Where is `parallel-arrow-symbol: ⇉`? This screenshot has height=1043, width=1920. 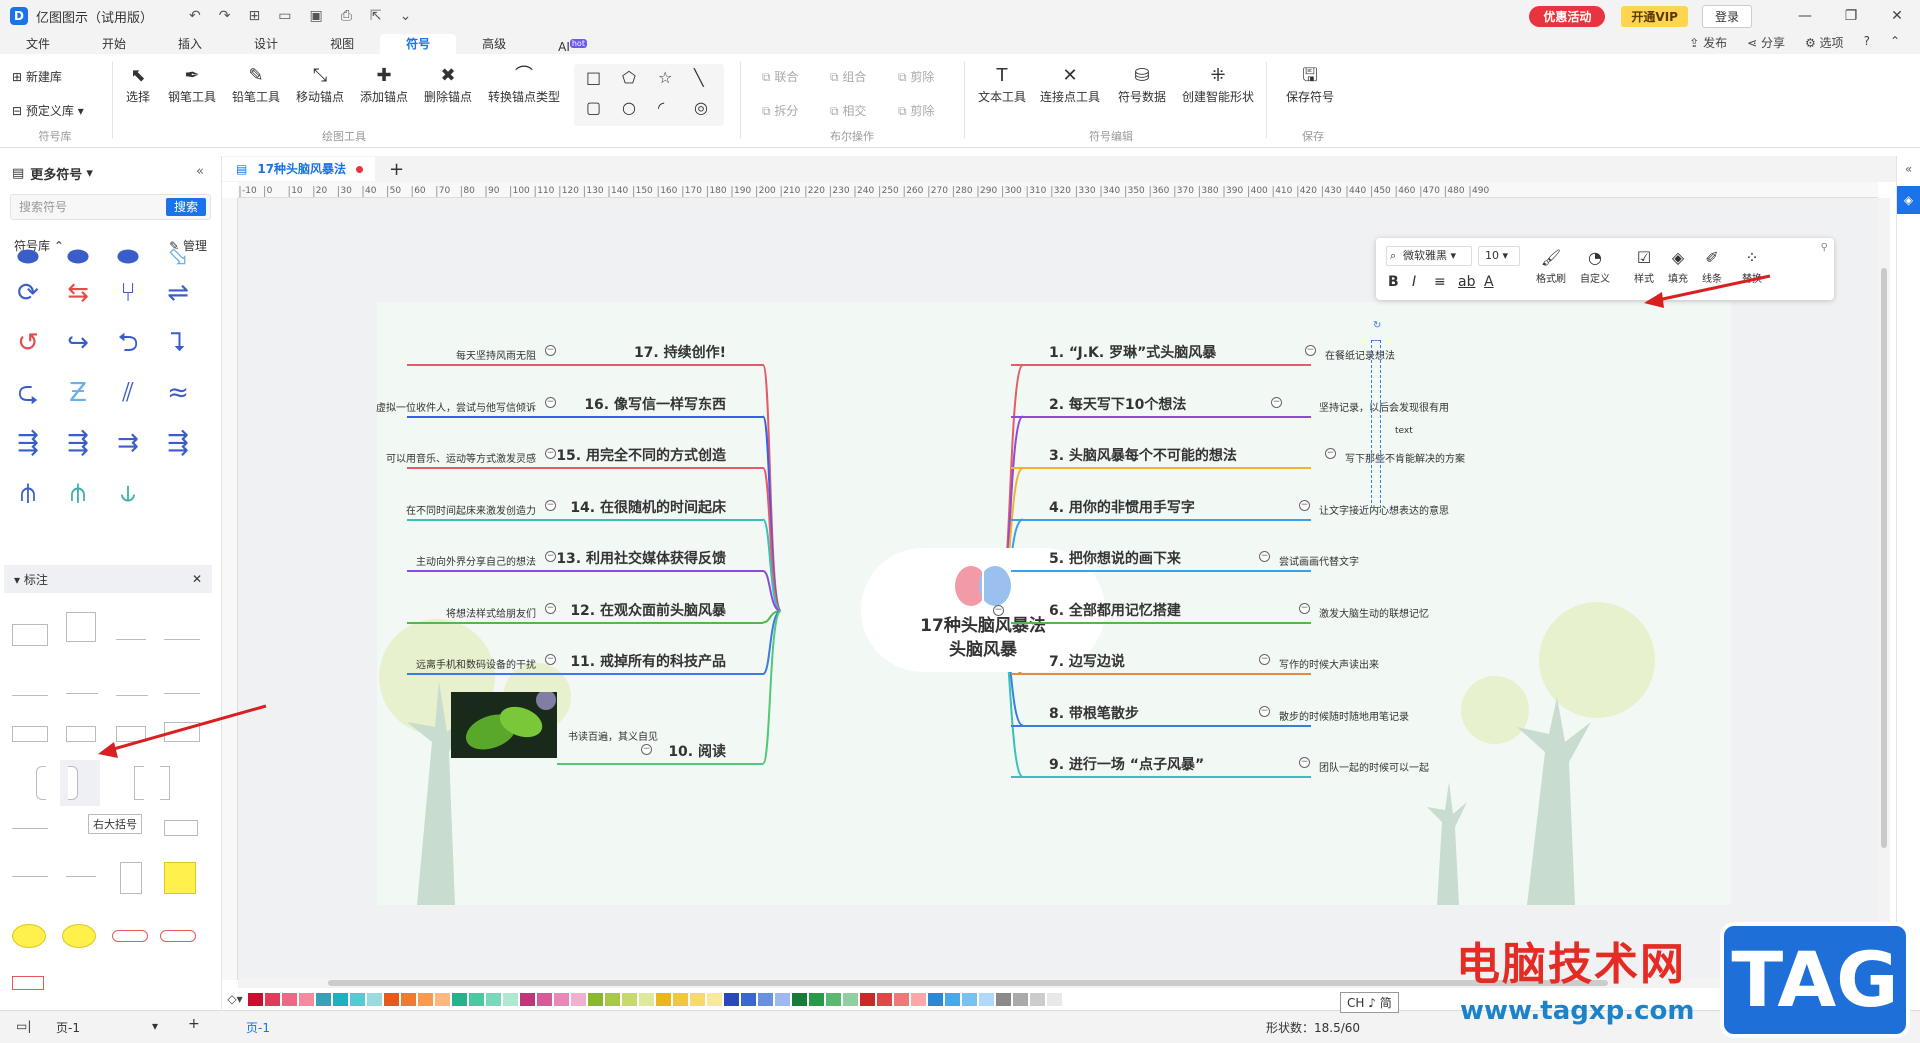
parallel-arrow-symbol: ⇉ is located at coordinates (128, 443).